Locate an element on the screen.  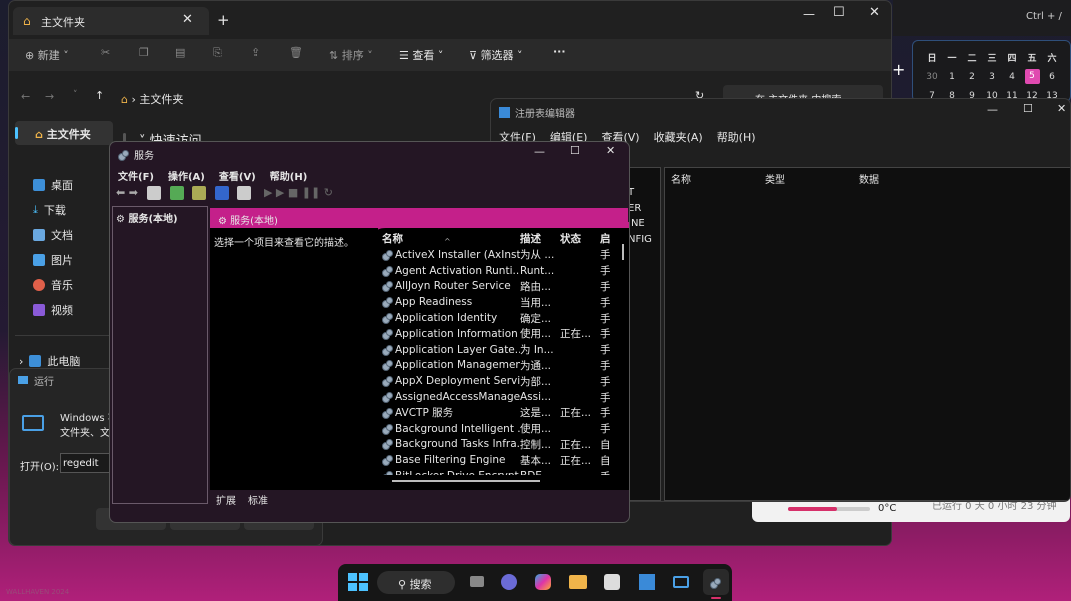
calendar-cell: 六 is located at coordinates (1052, 57).